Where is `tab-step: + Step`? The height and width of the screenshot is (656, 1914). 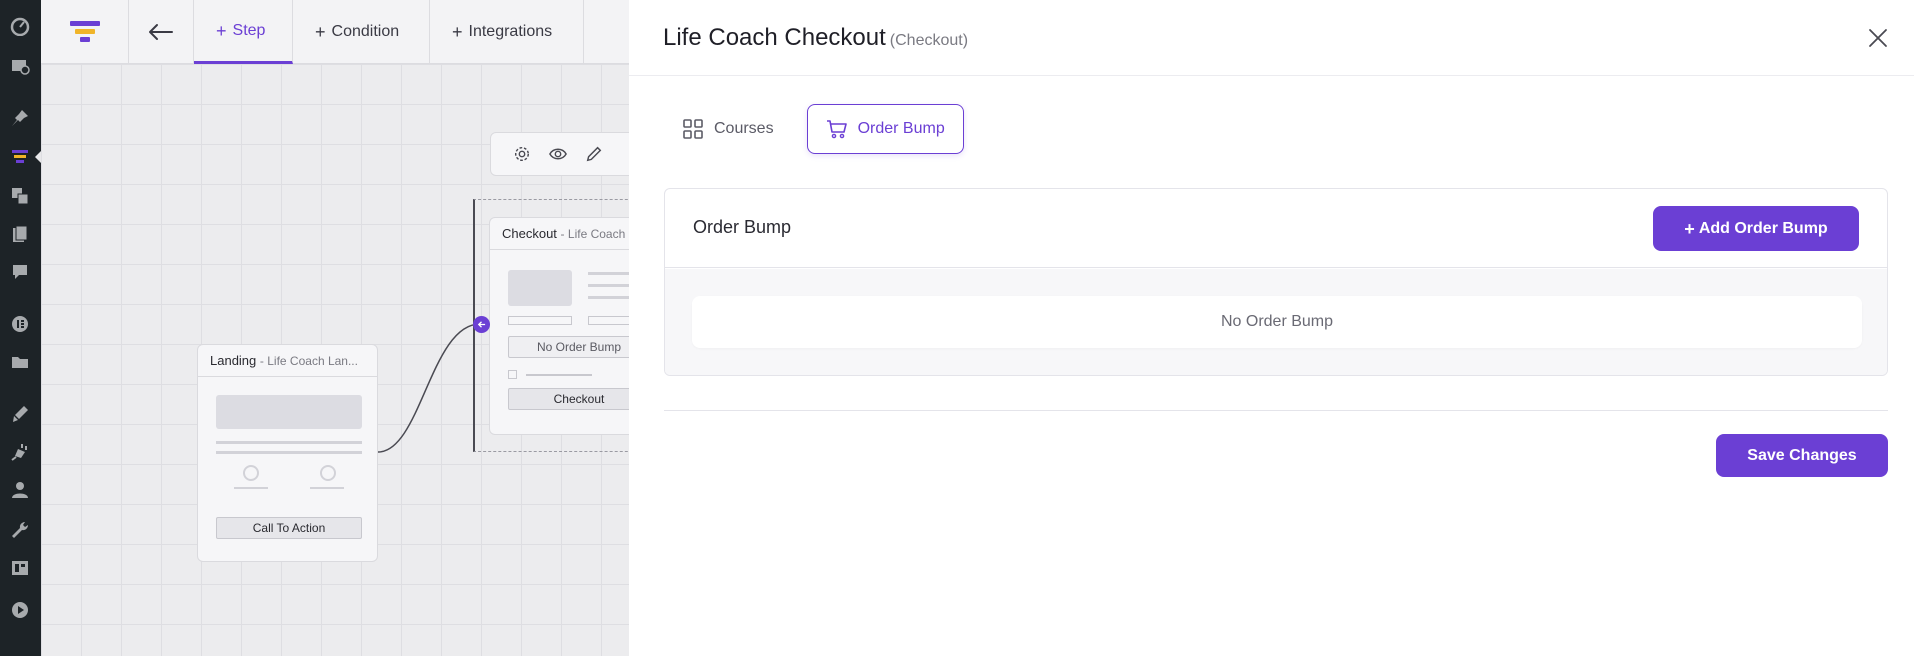
tab-step: + Step is located at coordinates (243, 32).